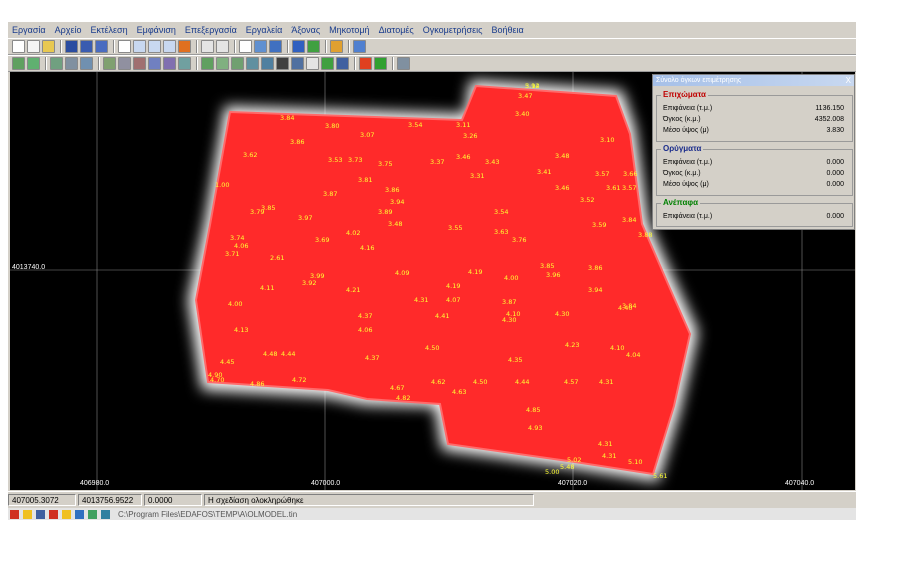 This screenshot has height=571, width=900. What do you see at coordinates (207, 46) in the screenshot?
I see `undo-icon` at bounding box center [207, 46].